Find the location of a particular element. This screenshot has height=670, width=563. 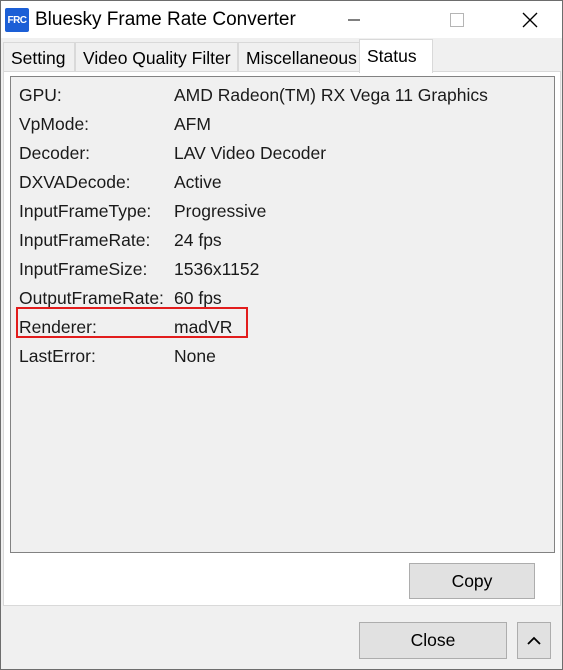

status-key: InputFrameRate: is located at coordinates (85, 240).